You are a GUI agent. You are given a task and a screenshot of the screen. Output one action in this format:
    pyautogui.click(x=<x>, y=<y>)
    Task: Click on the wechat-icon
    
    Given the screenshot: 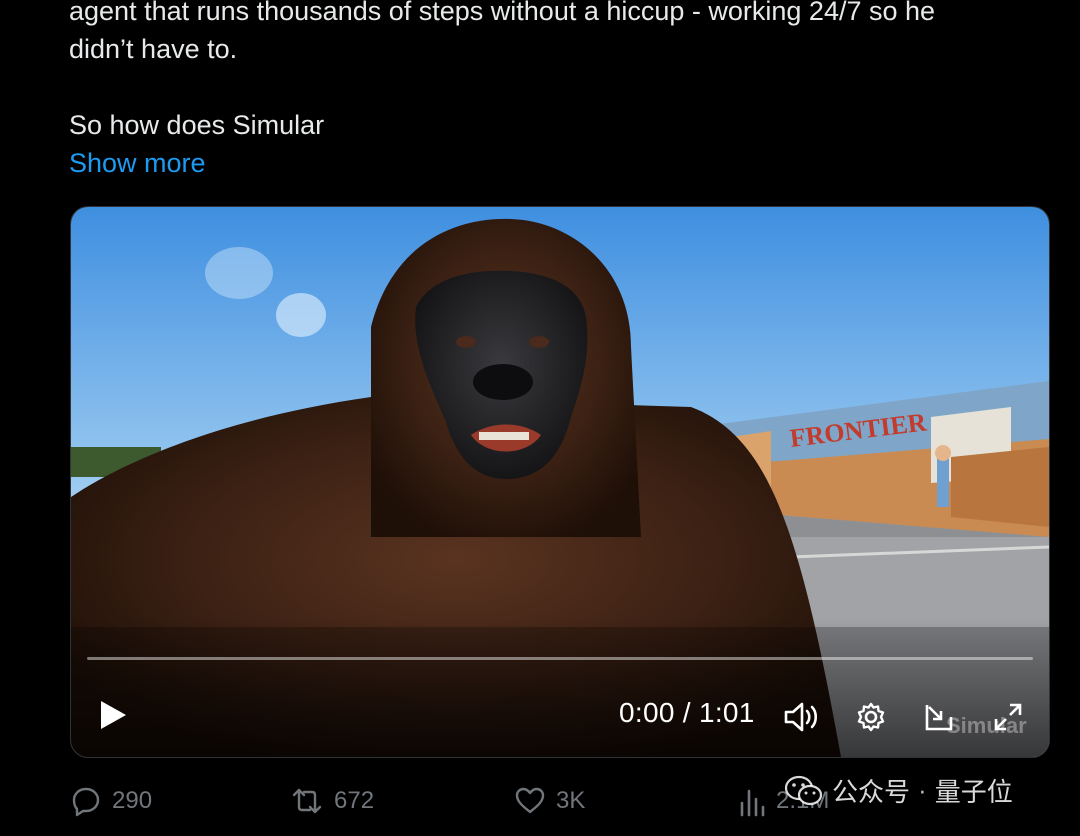 What is the action you would take?
    pyautogui.click(x=803, y=790)
    